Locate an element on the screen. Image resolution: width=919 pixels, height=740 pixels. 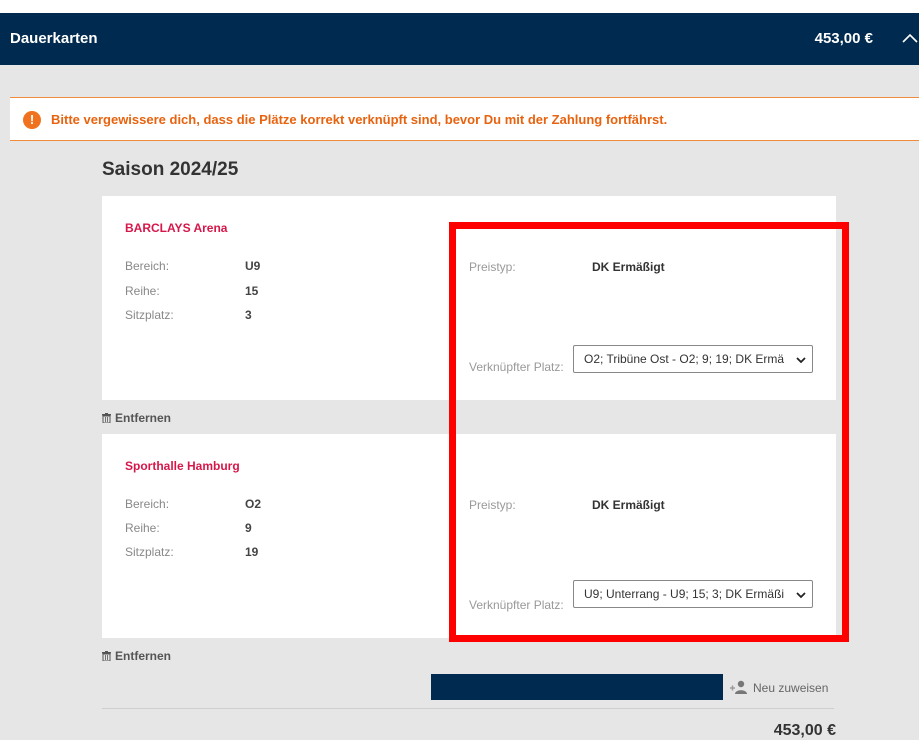
divider is located at coordinates (468, 708).